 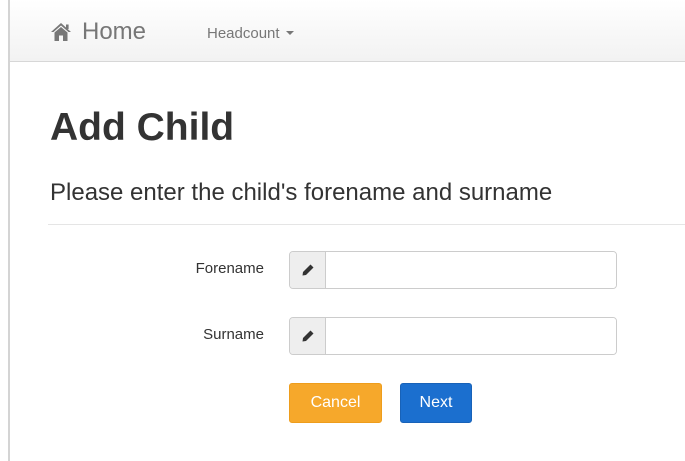 I want to click on left-border, so click(x=9, y=230).